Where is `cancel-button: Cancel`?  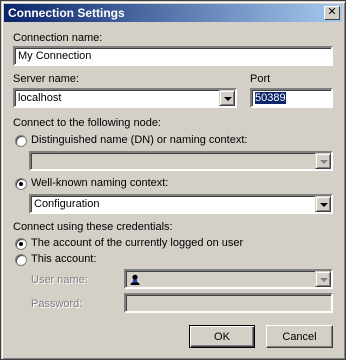
cancel-button: Cancel is located at coordinates (299, 336).